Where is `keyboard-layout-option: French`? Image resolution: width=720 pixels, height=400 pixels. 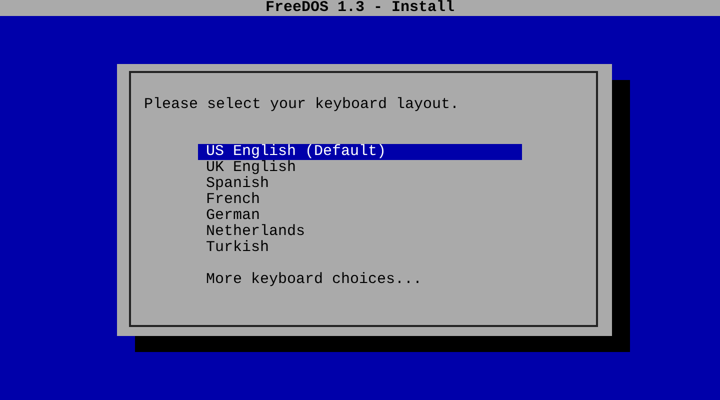 keyboard-layout-option: French is located at coordinates (360, 200).